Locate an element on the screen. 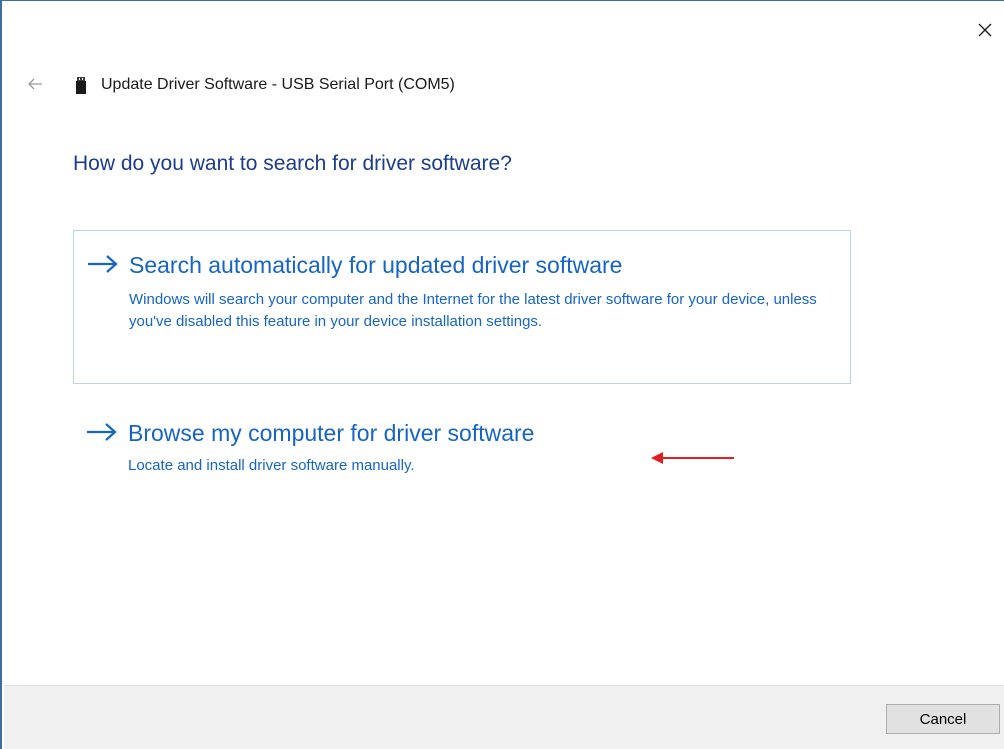 This screenshot has height=749, width=1004. back-arrow-icon is located at coordinates (35, 84).